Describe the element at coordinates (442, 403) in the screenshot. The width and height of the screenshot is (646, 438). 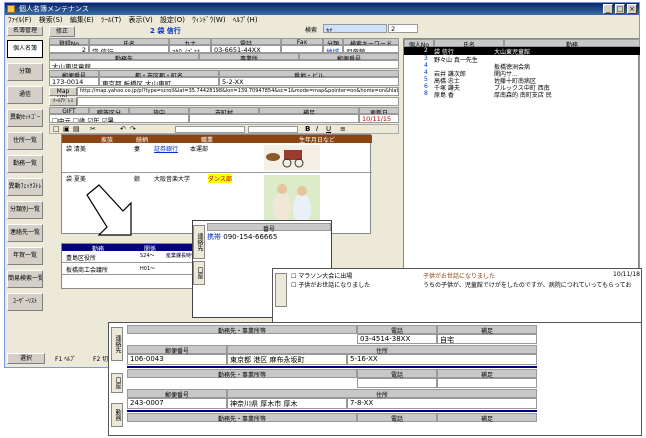
I see `work-address-number: 7-8-XX` at that location.